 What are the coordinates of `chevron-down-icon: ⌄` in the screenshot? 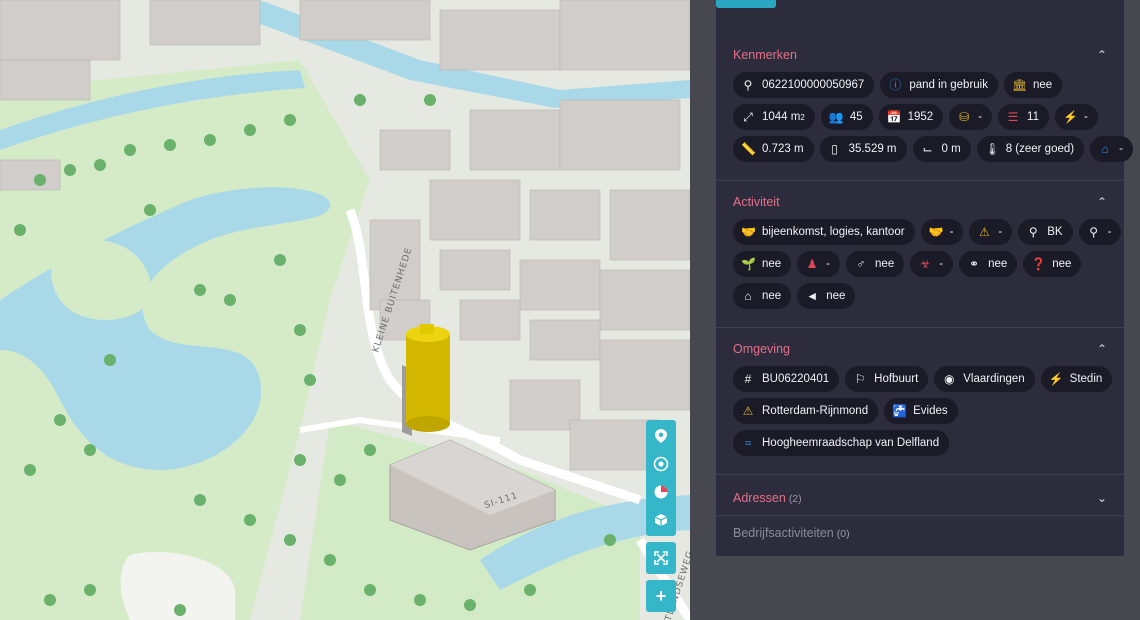 It's located at (1102, 498).